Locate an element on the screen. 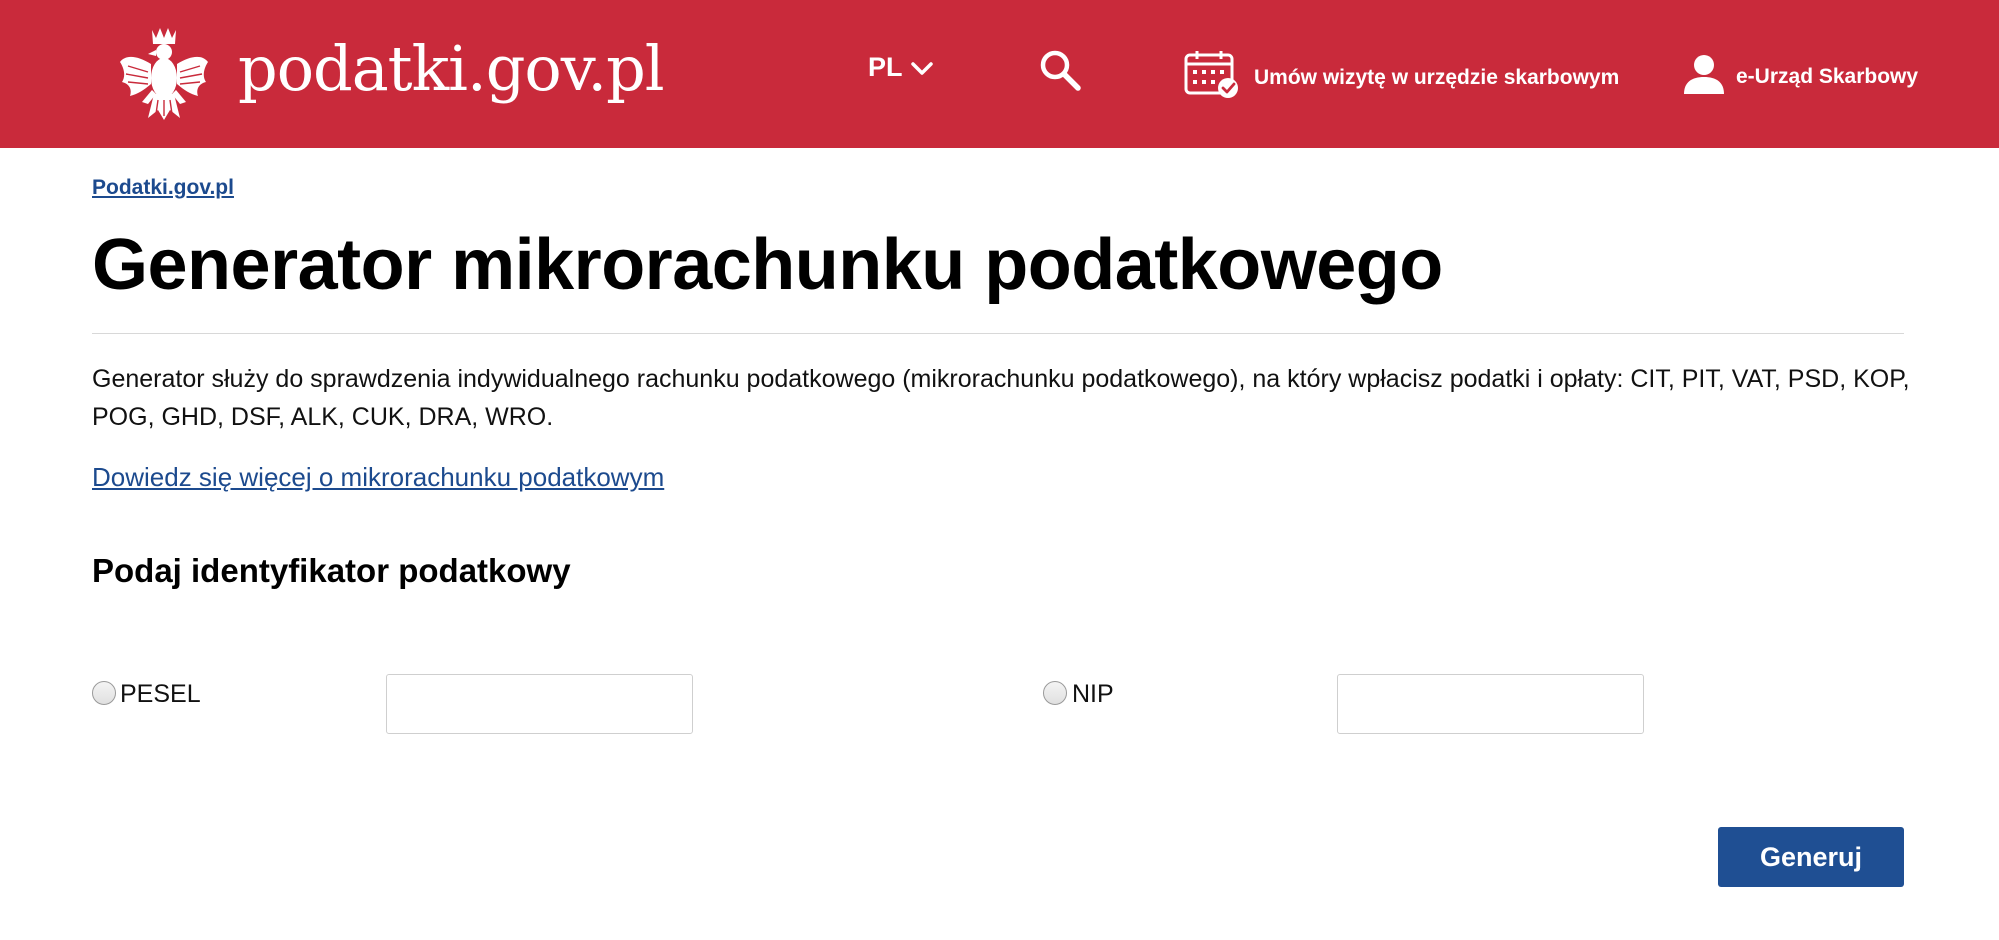  pesel-radio is located at coordinates (104, 693).